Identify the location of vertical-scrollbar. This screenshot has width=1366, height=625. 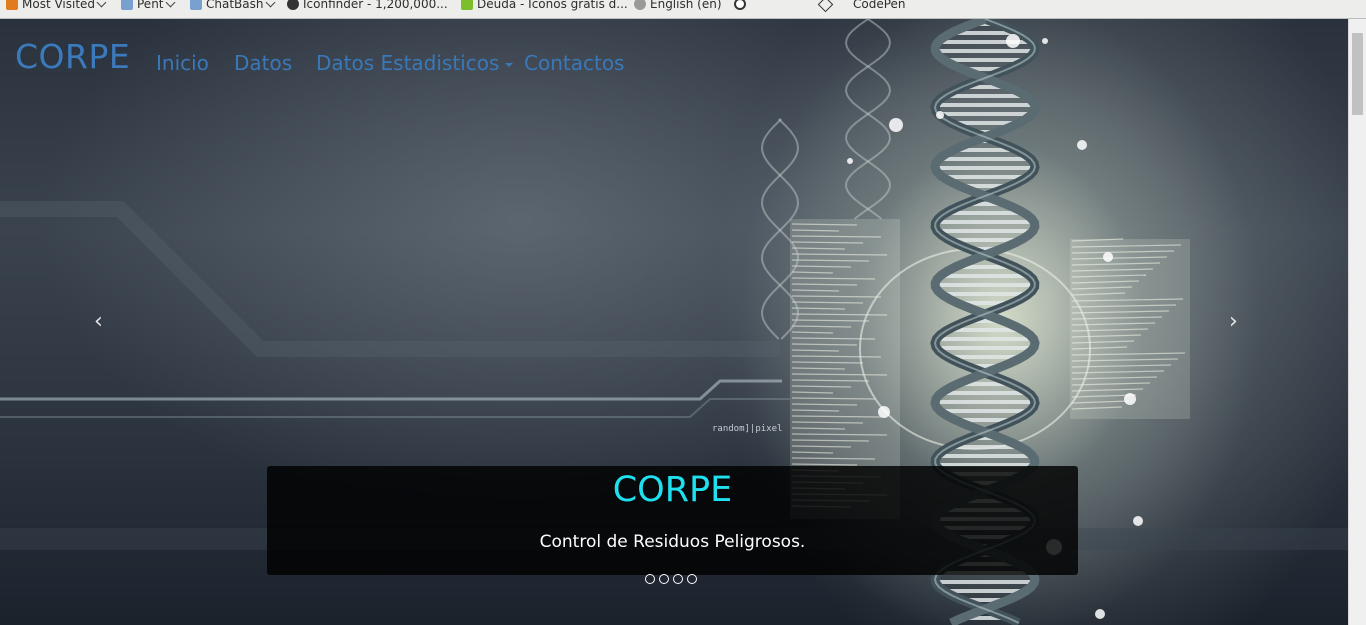
(1357, 322).